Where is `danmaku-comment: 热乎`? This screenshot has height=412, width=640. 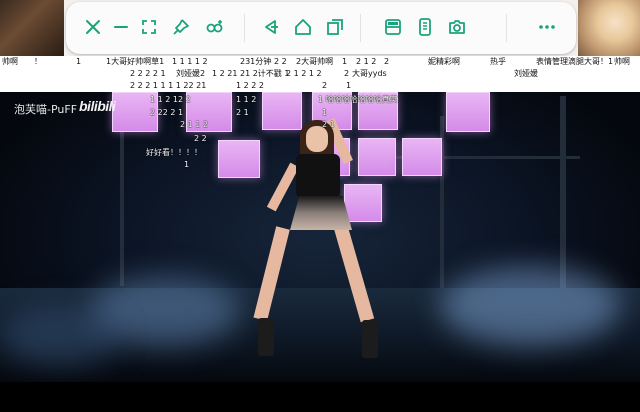 danmaku-comment: 热乎 is located at coordinates (498, 61).